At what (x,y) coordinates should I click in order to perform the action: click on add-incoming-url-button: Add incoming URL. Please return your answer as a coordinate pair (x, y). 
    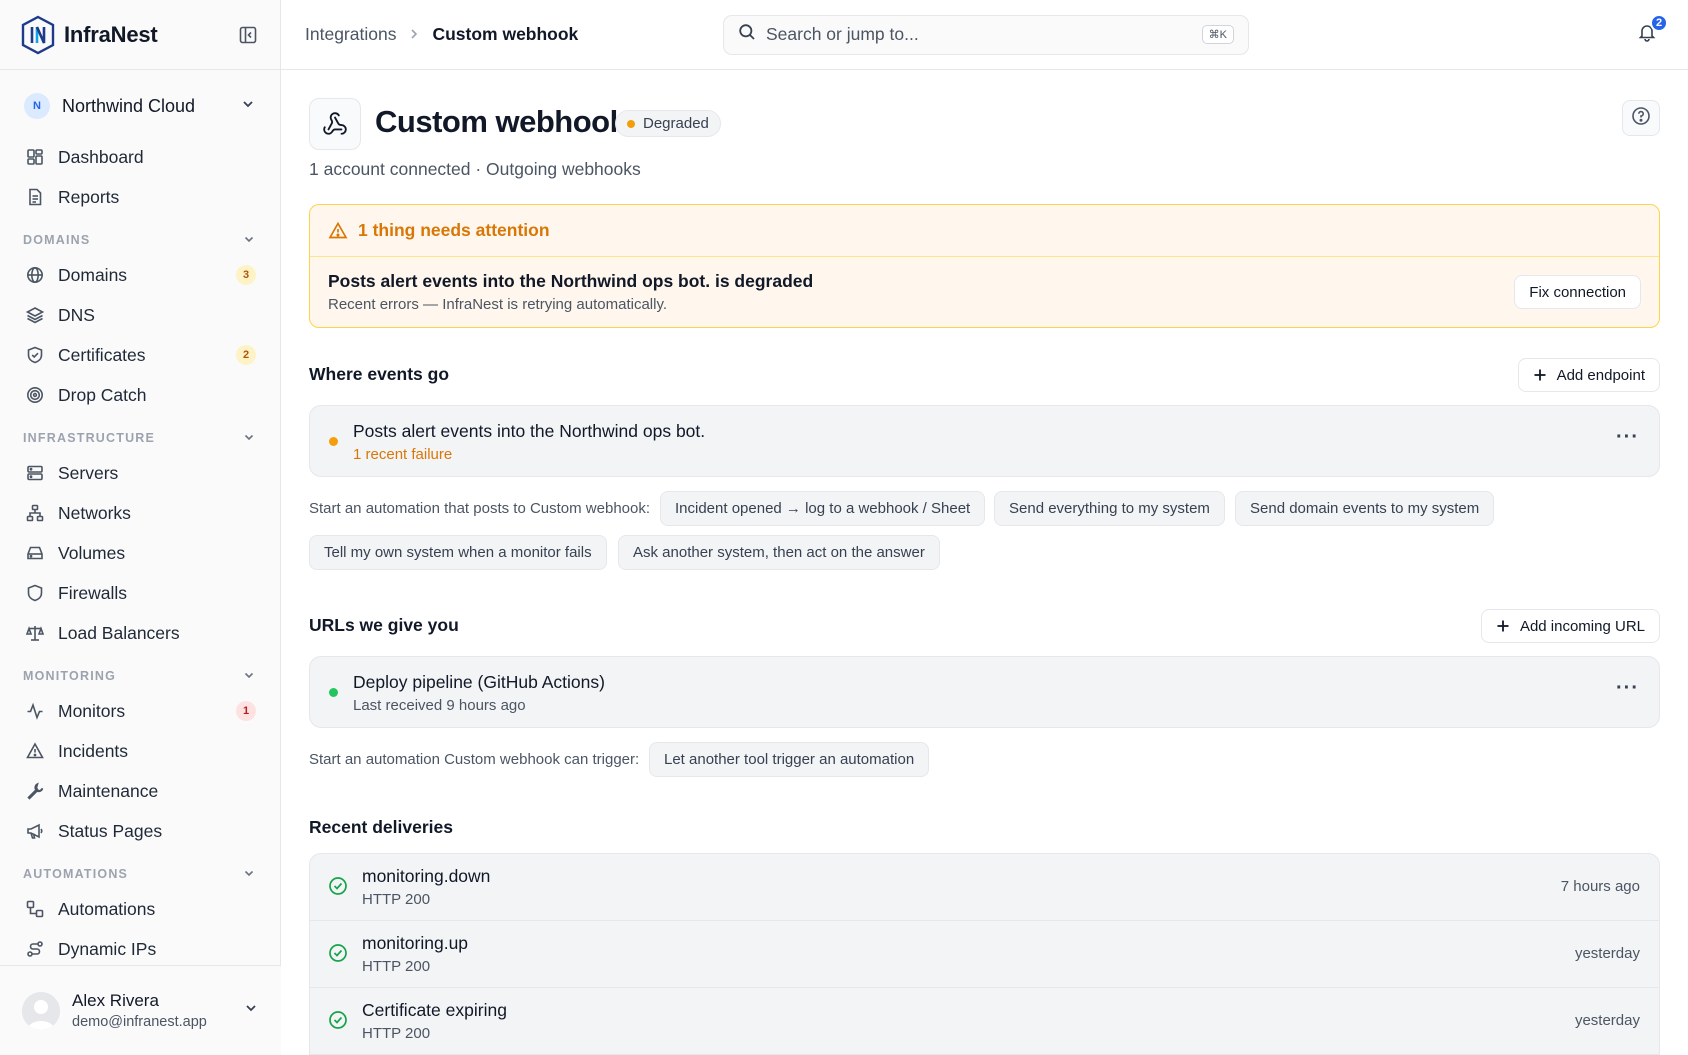
    Looking at the image, I should click on (1570, 626).